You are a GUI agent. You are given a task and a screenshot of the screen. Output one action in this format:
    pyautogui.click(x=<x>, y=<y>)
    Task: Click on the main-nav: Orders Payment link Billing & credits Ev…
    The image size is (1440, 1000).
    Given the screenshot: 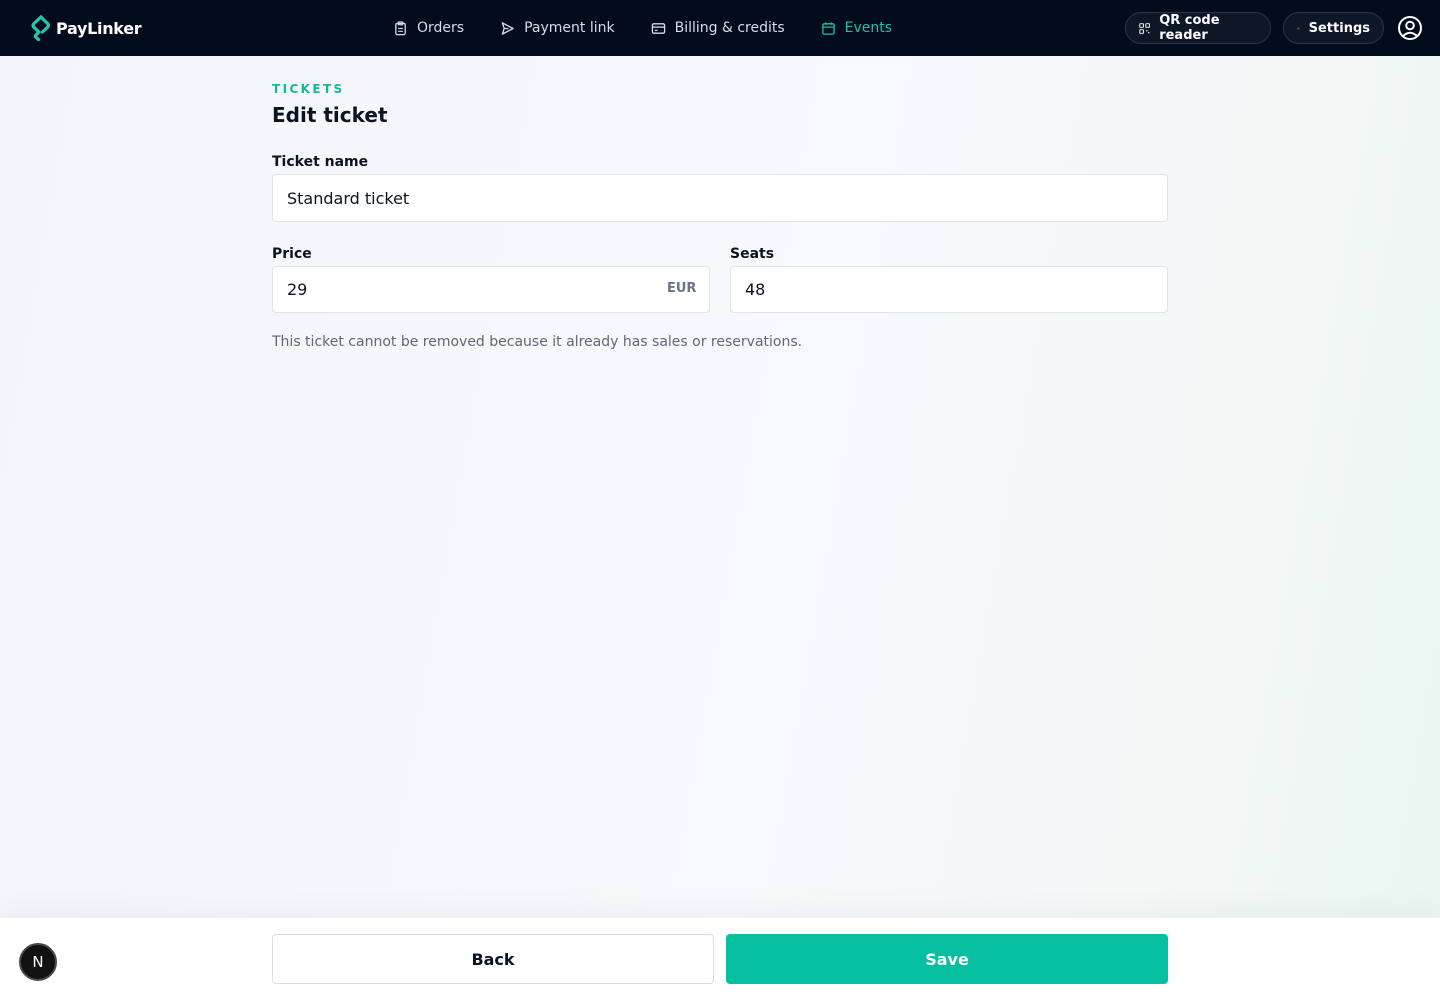 What is the action you would take?
    pyautogui.click(x=660, y=28)
    